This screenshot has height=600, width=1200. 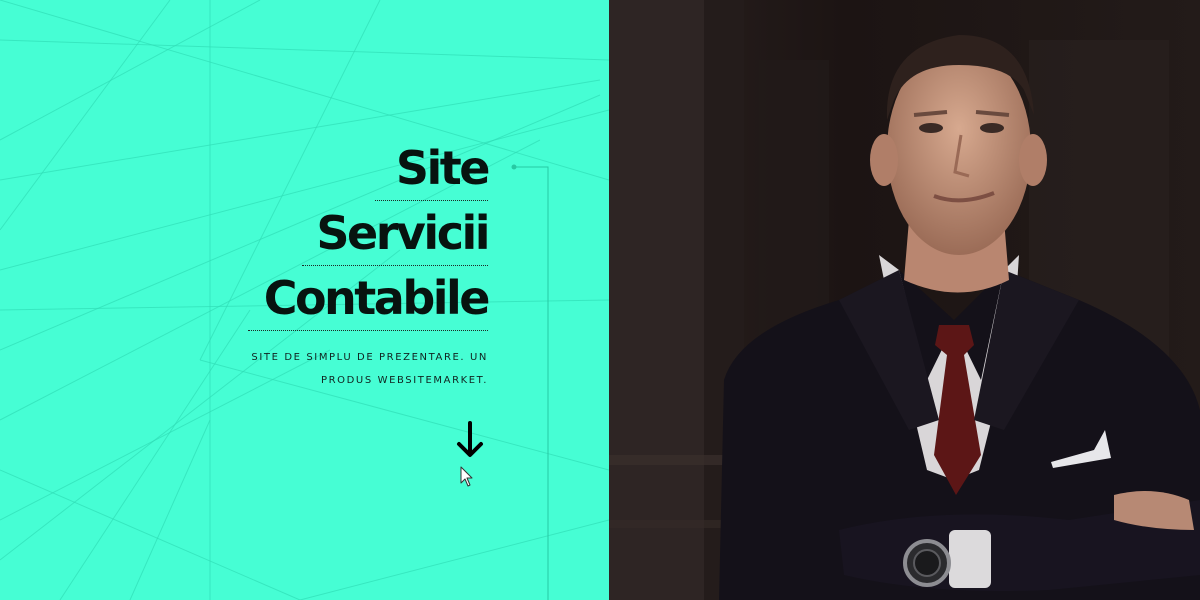 I want to click on heading-line-1: Site, so click(x=433, y=168).